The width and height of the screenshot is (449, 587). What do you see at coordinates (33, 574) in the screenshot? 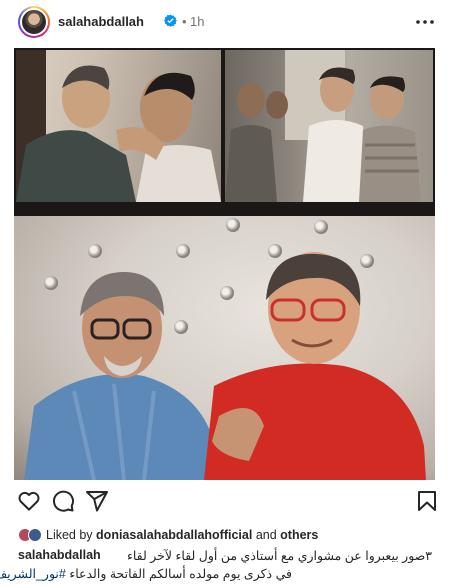
I see `hashtag-link: #نور_الشريف` at bounding box center [33, 574].